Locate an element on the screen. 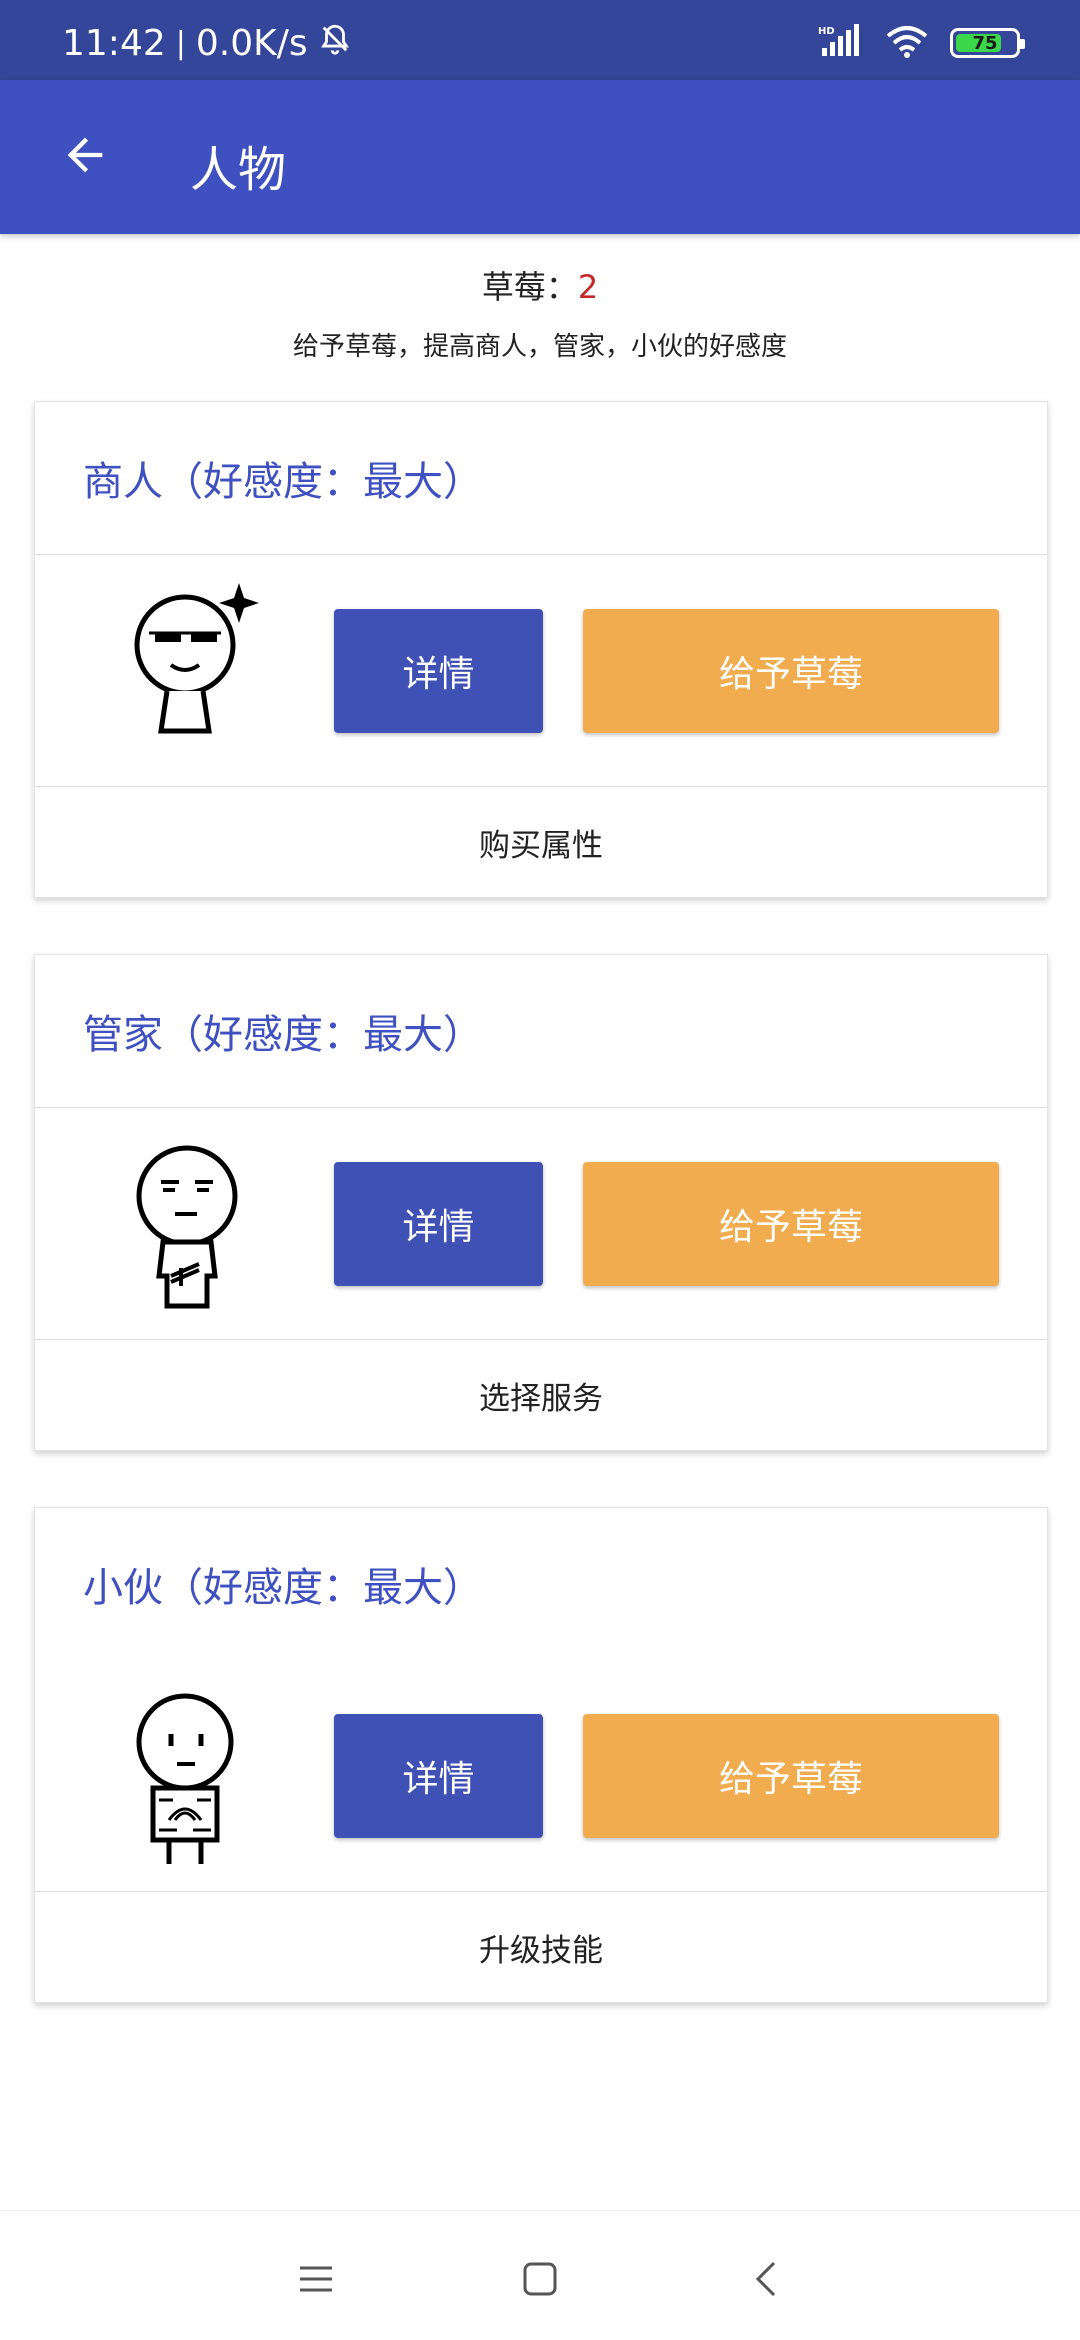 The image size is (1080, 2340). battery-icon: 75 is located at coordinates (987, 43).